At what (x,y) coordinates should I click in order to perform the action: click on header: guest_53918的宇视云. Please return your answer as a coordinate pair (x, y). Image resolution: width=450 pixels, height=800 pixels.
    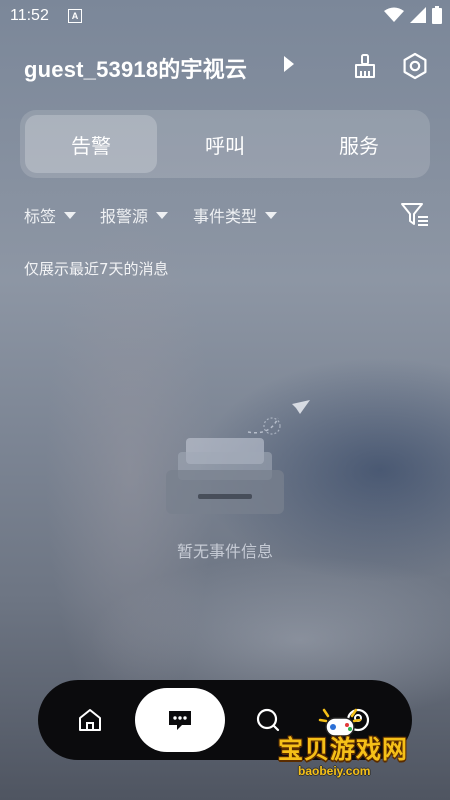
    Looking at the image, I should click on (225, 68).